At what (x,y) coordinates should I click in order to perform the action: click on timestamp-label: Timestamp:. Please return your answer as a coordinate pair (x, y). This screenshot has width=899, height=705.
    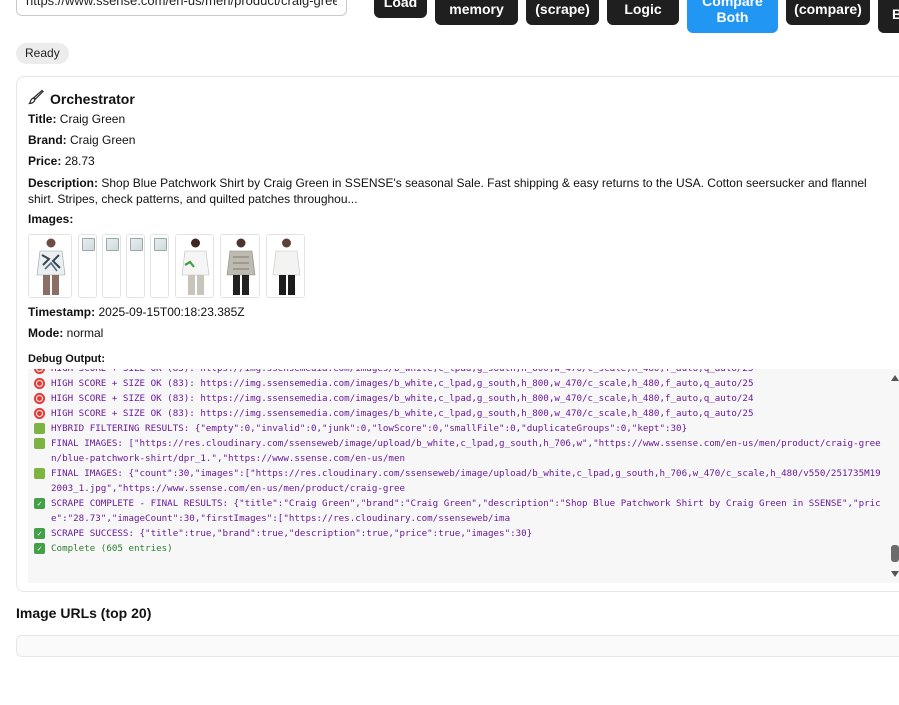
    Looking at the image, I should click on (62, 312).